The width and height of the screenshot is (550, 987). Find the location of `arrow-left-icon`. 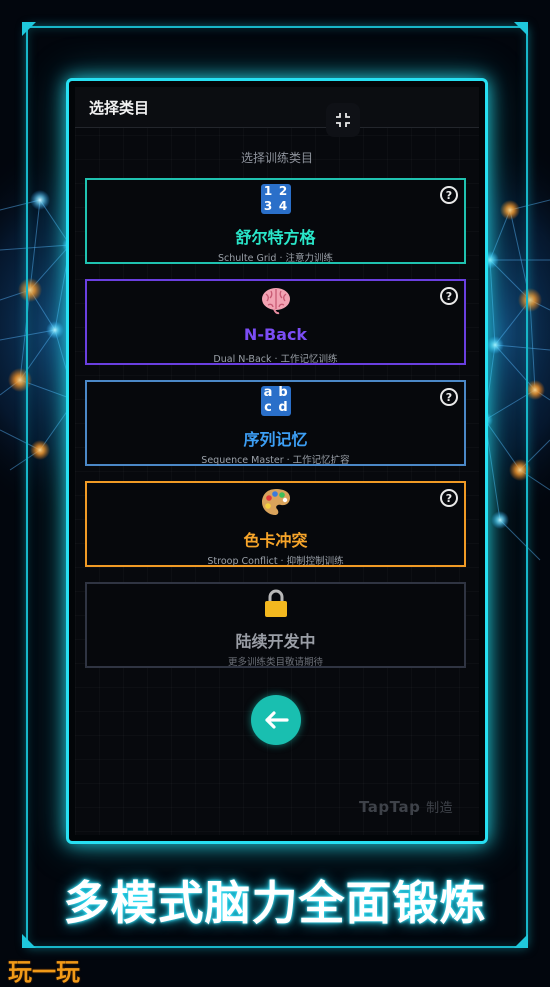

arrow-left-icon is located at coordinates (277, 720).